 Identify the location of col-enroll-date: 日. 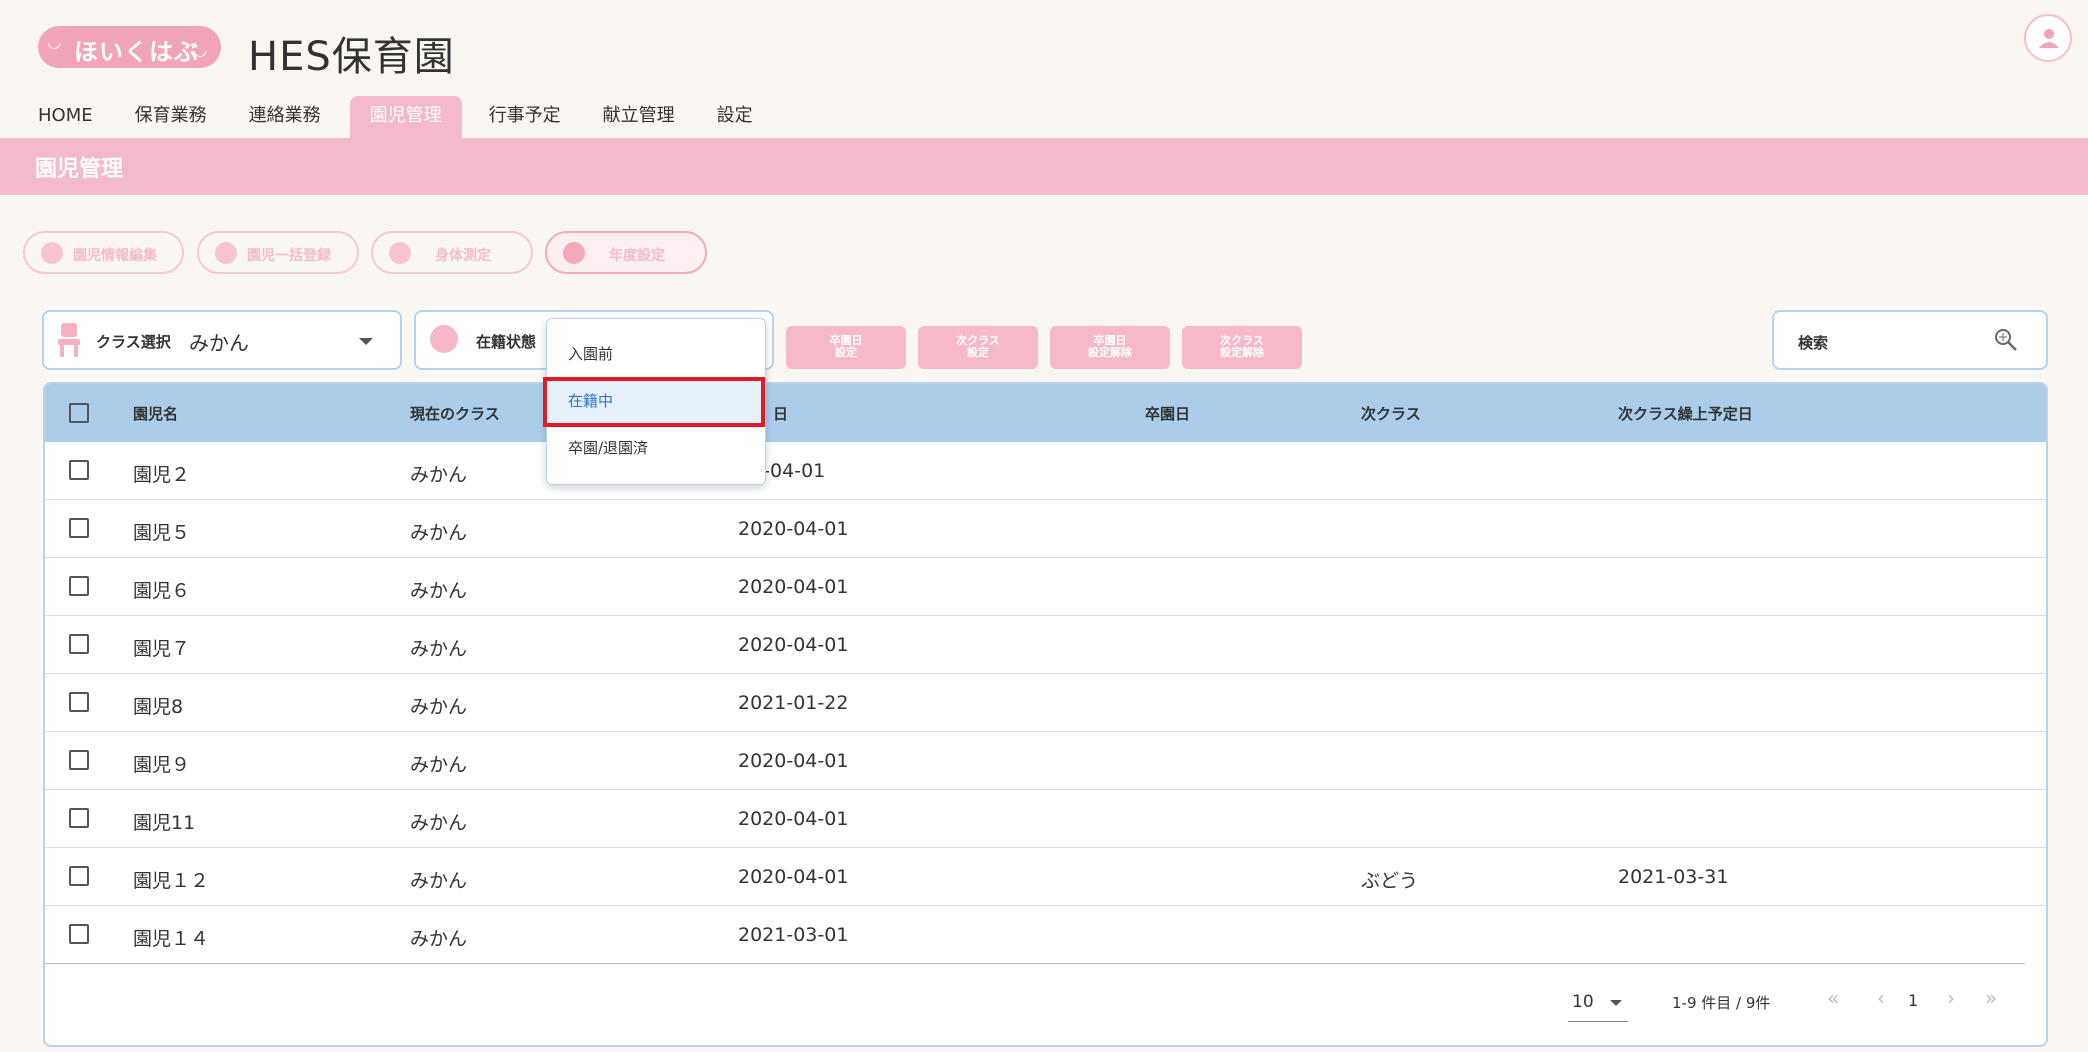
(780, 413).